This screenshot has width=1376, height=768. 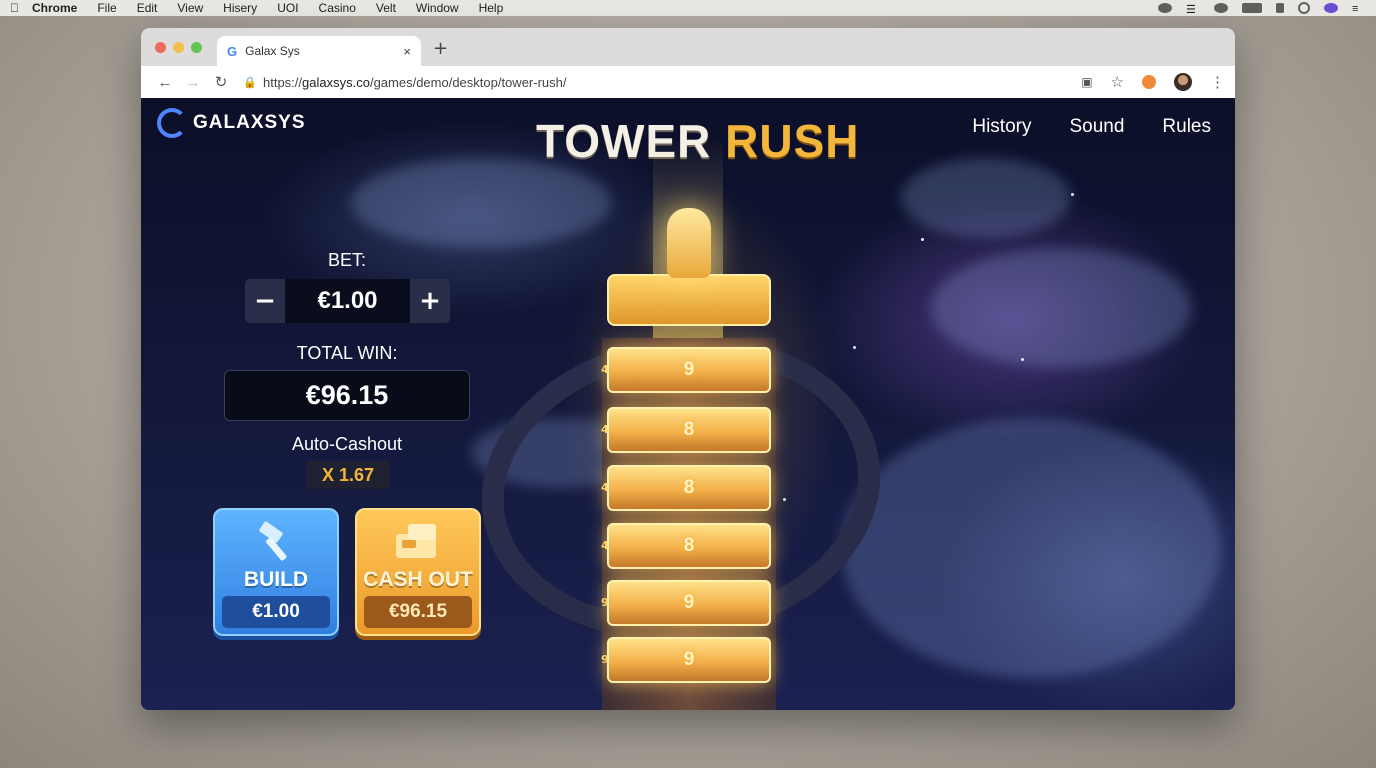 I want to click on bet-stepper: − €1.00 +, so click(x=347, y=301).